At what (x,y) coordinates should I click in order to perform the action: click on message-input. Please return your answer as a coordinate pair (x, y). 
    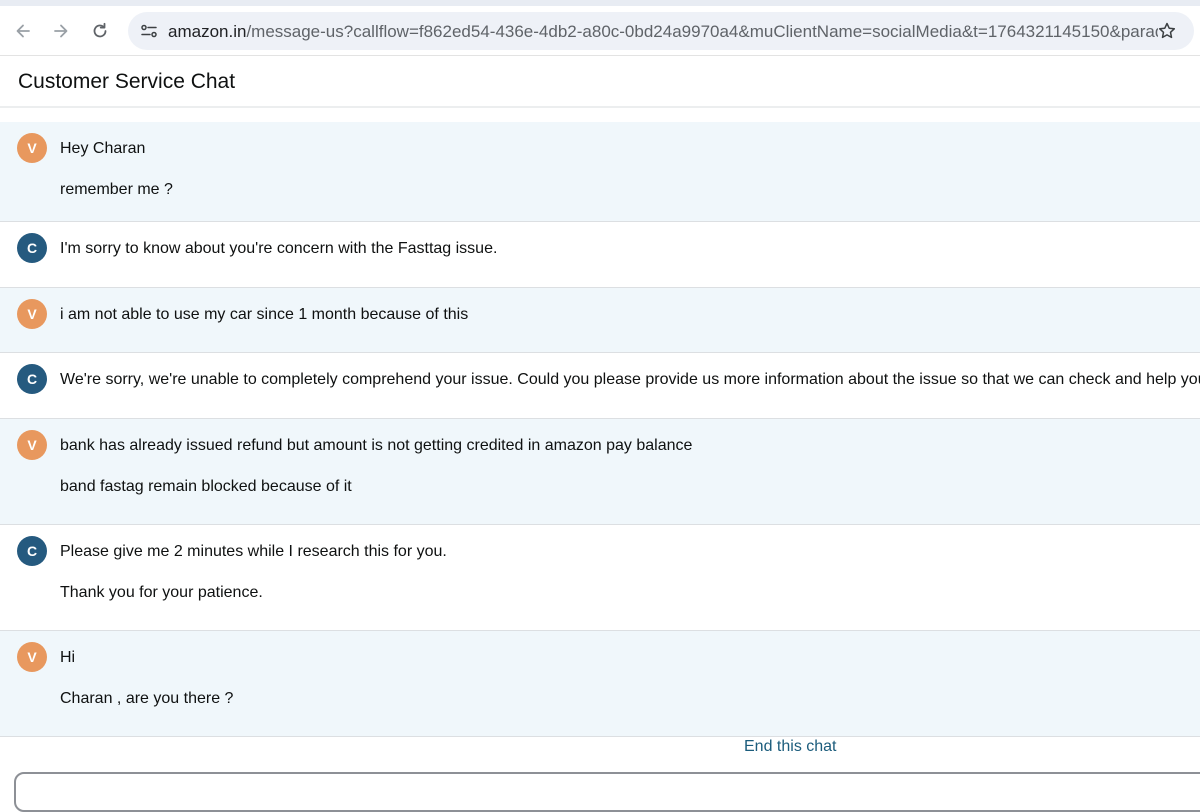
    Looking at the image, I should click on (607, 792).